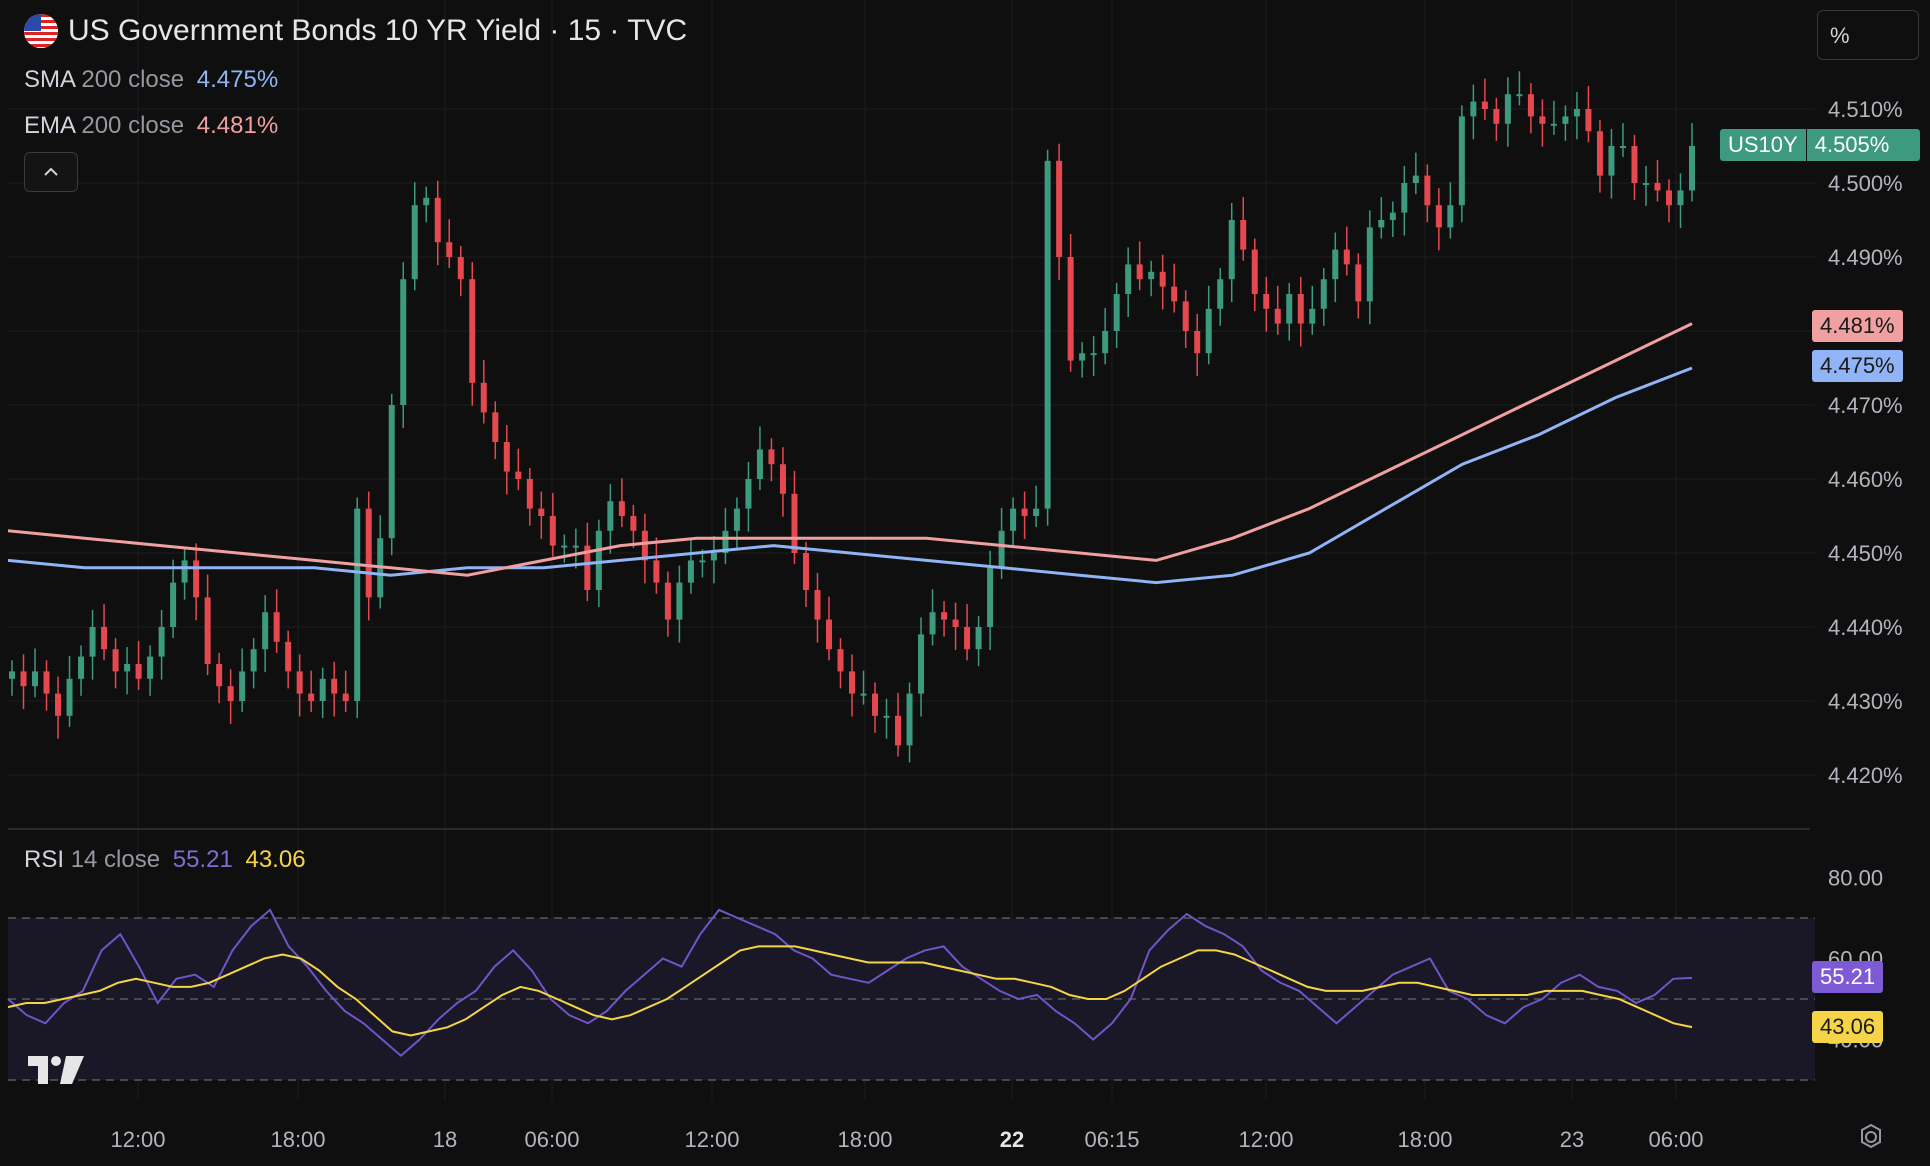 This screenshot has height=1166, width=1930. I want to click on unit-selector: %, so click(1868, 35).